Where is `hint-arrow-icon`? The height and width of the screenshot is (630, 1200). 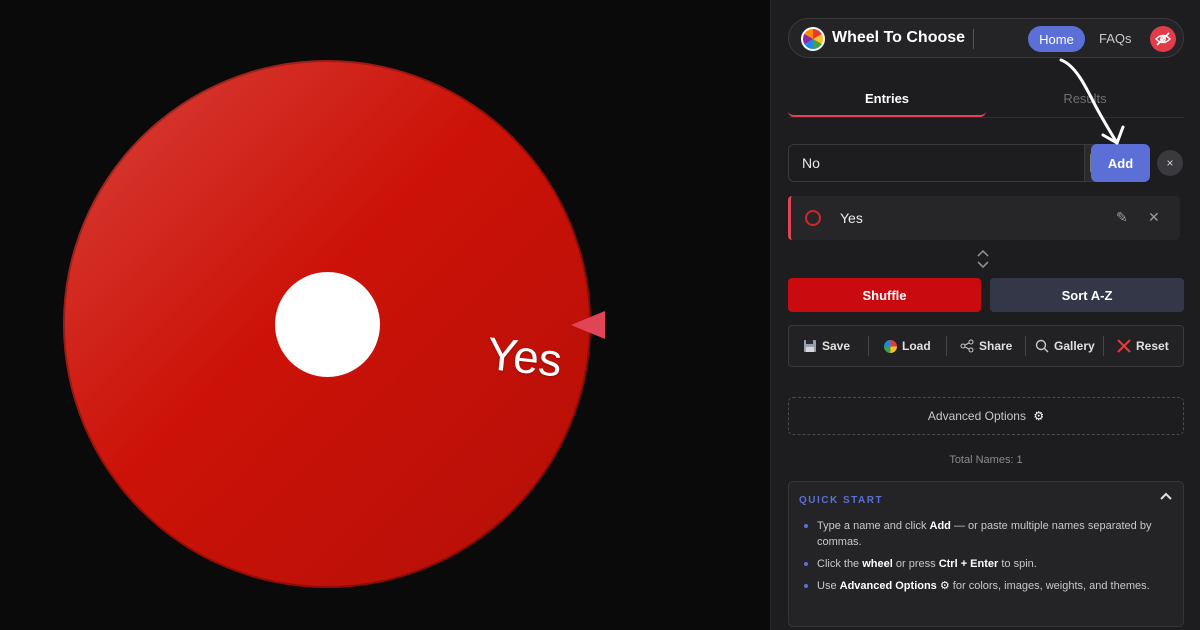 hint-arrow-icon is located at coordinates (1092, 101).